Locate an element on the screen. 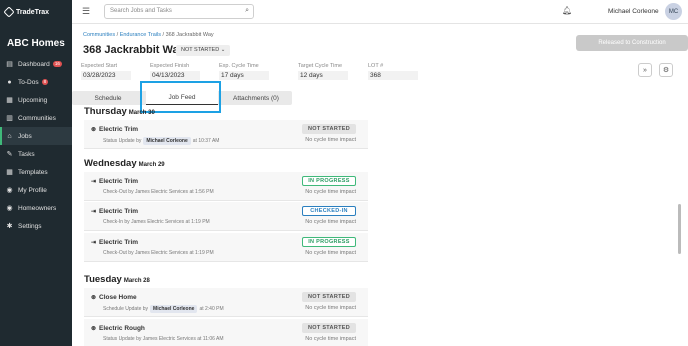 This screenshot has height=346, width=688. meta-value: 03/28/2023 is located at coordinates (106, 75).